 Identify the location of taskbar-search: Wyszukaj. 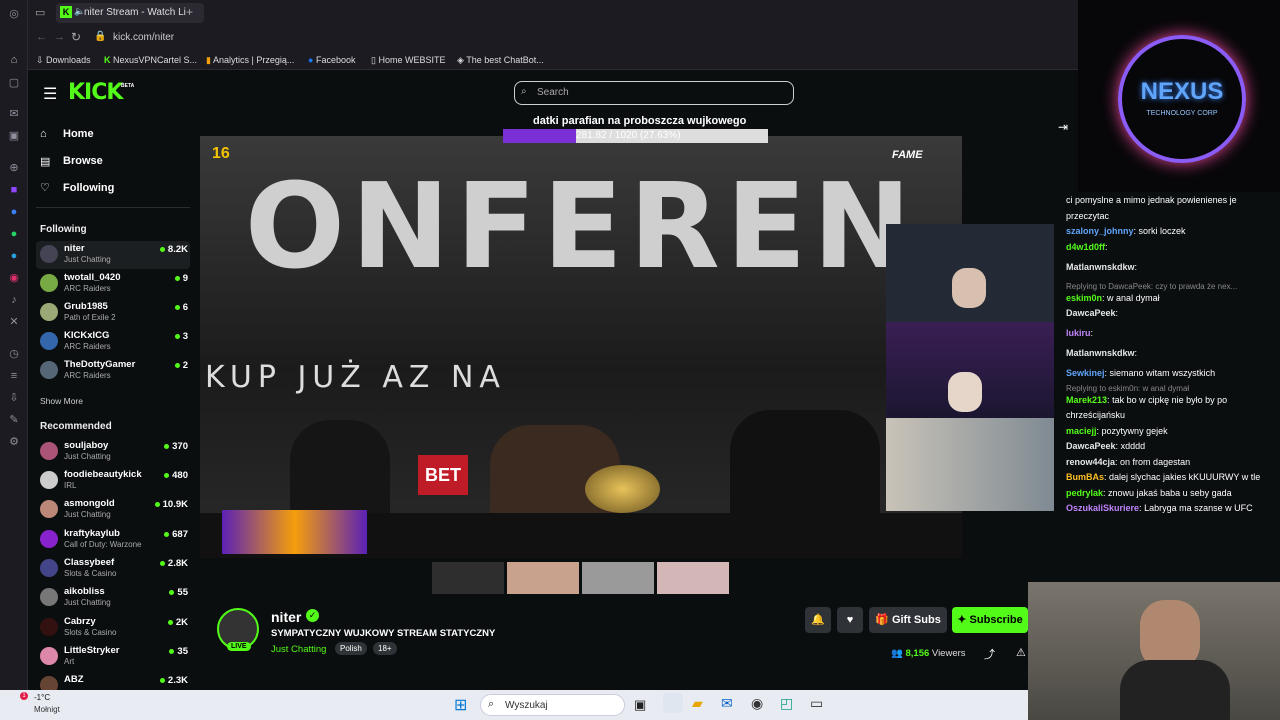
(552, 705).